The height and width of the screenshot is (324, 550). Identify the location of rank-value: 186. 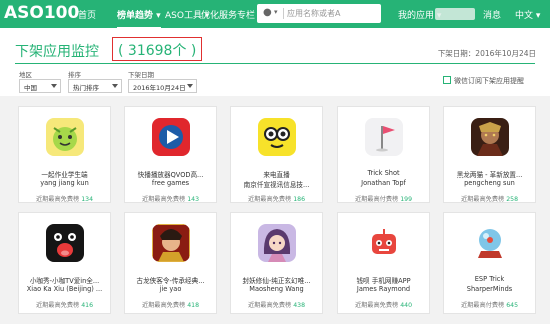
(299, 199).